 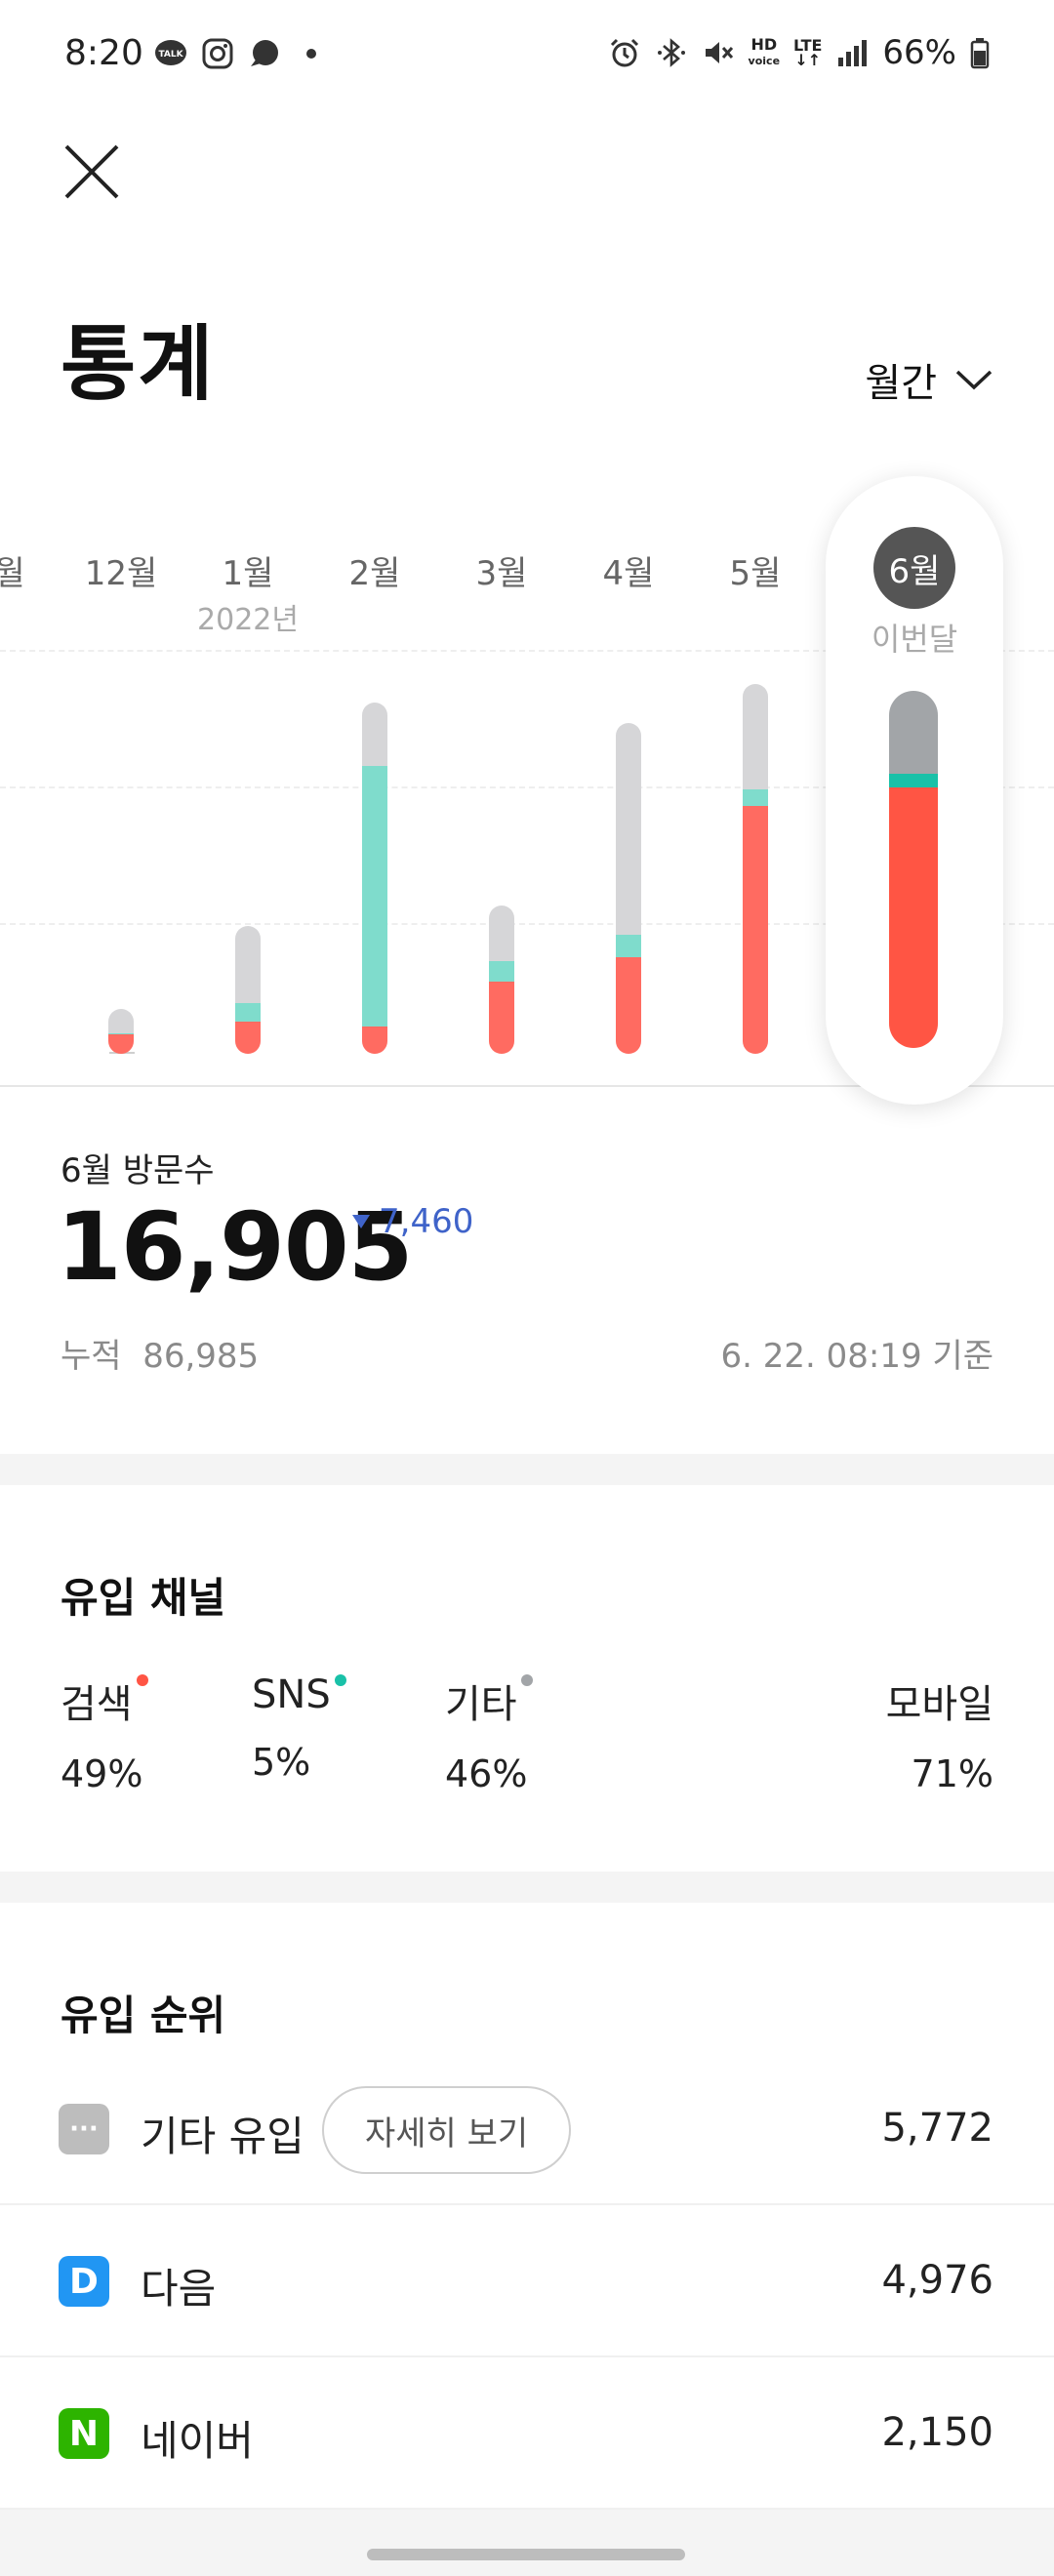 What do you see at coordinates (223, 2136) in the screenshot?
I see `ranking-name: 기타 유입` at bounding box center [223, 2136].